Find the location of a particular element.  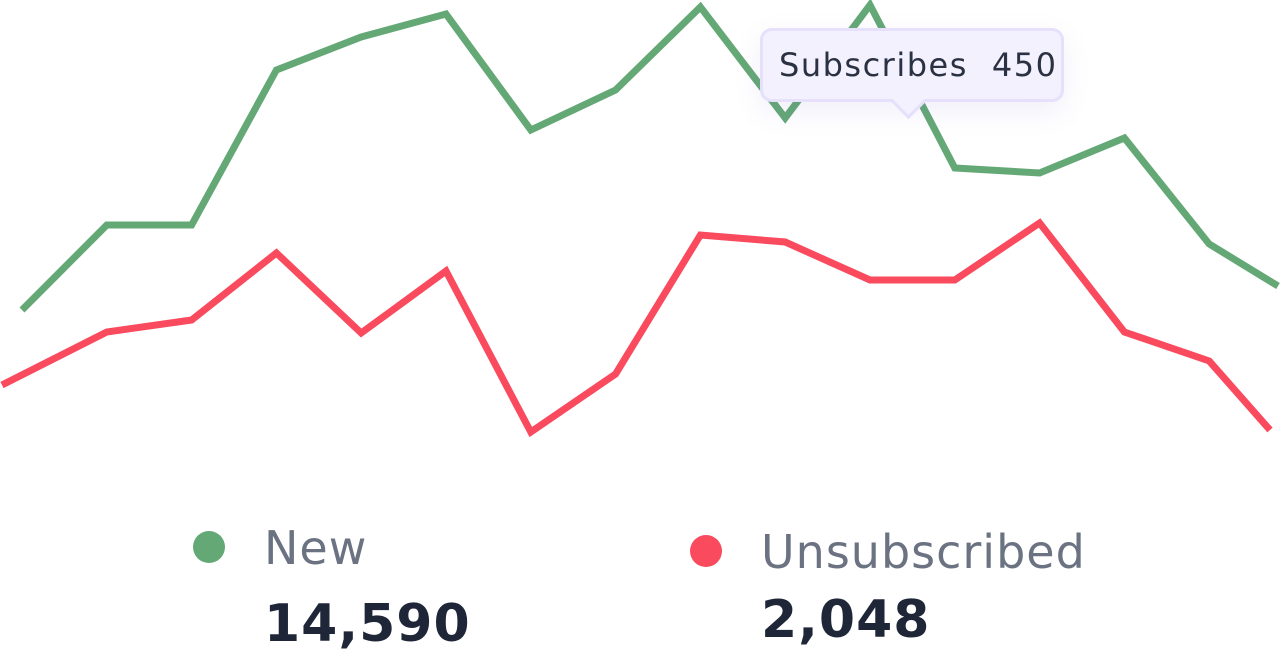

legend-label-unsubscribed: Unsubscribed is located at coordinates (923, 552).